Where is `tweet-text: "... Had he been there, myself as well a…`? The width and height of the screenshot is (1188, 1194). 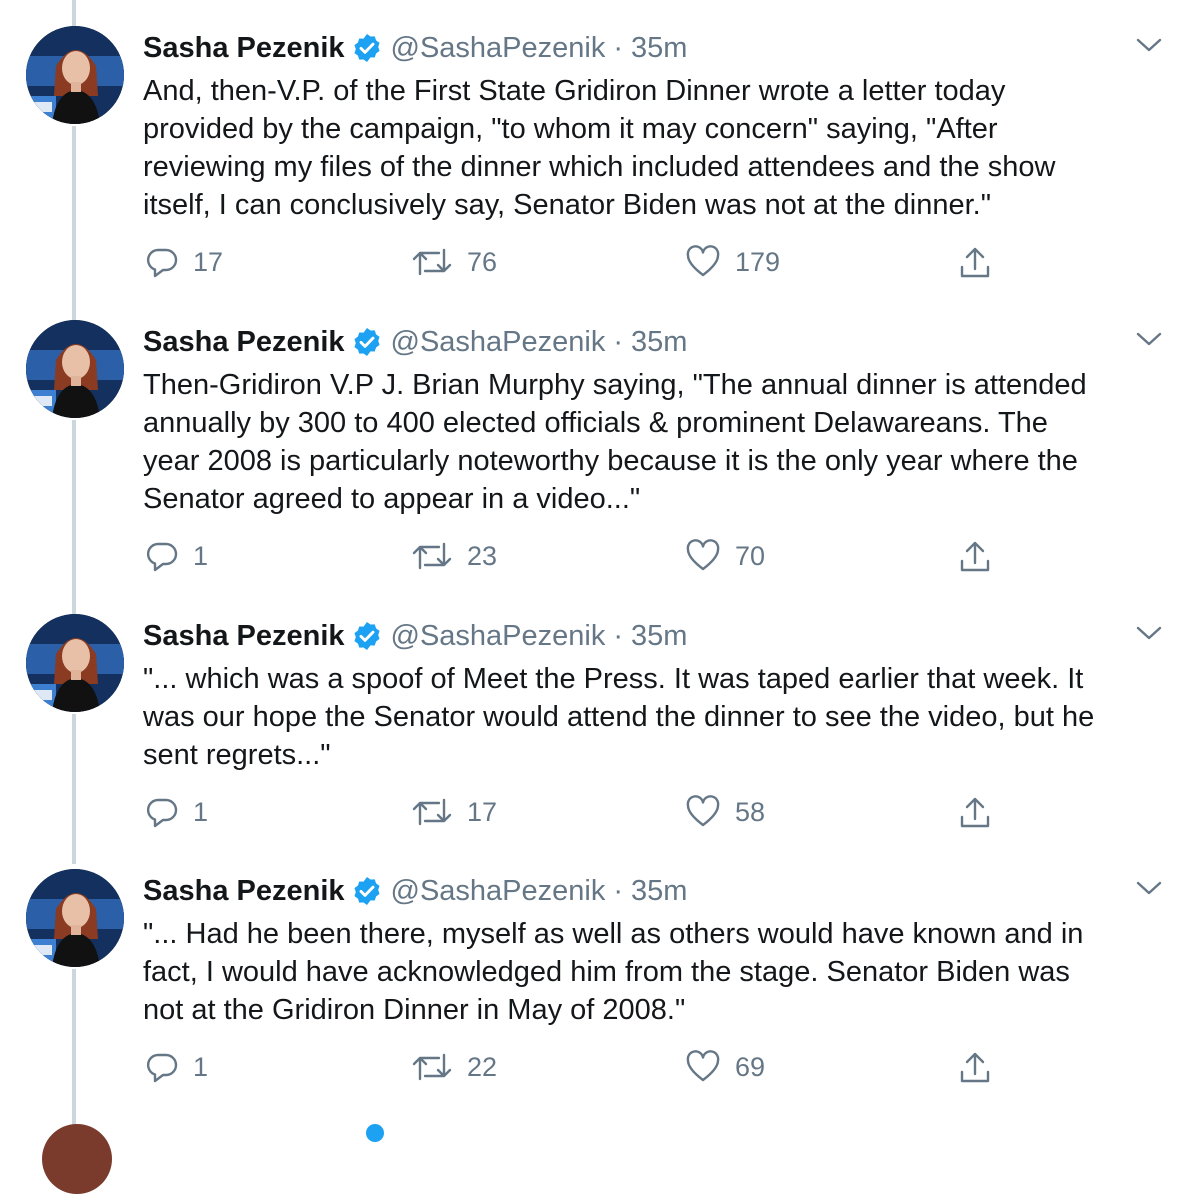
tweet-text: "... Had he been there, myself as well a… is located at coordinates (613, 972).